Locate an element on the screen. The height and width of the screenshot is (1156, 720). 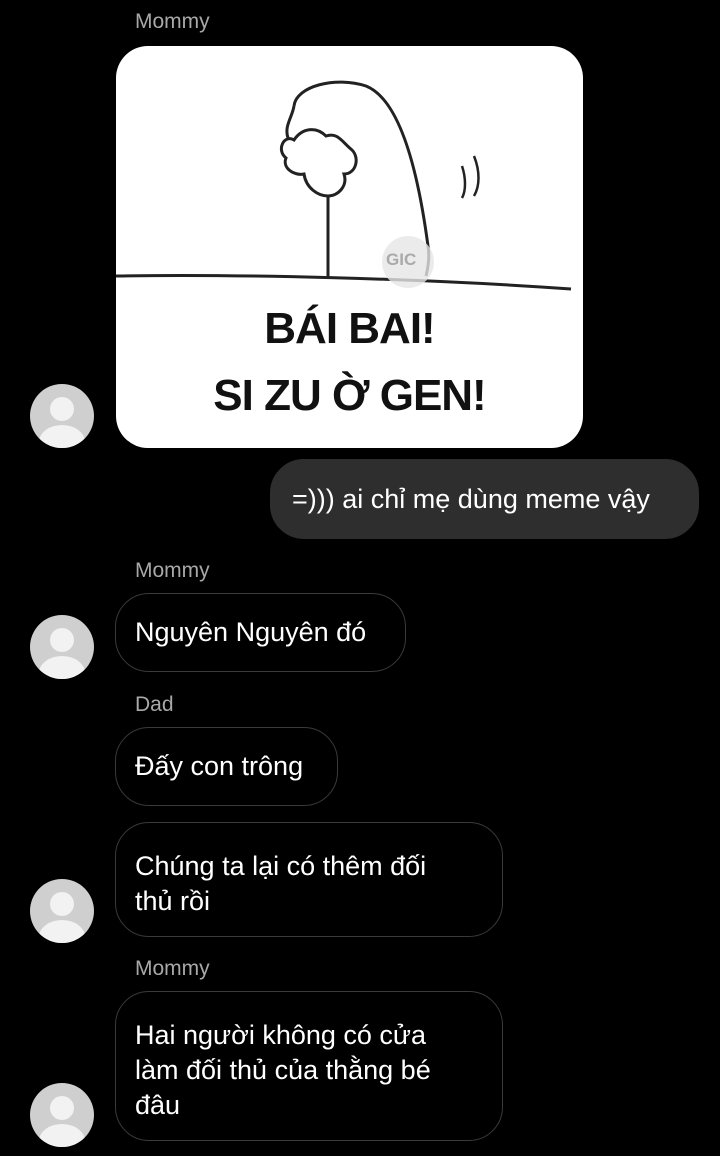
meme-caption-line-2: SI ZU Ờ GEN! is located at coordinates (349, 395).